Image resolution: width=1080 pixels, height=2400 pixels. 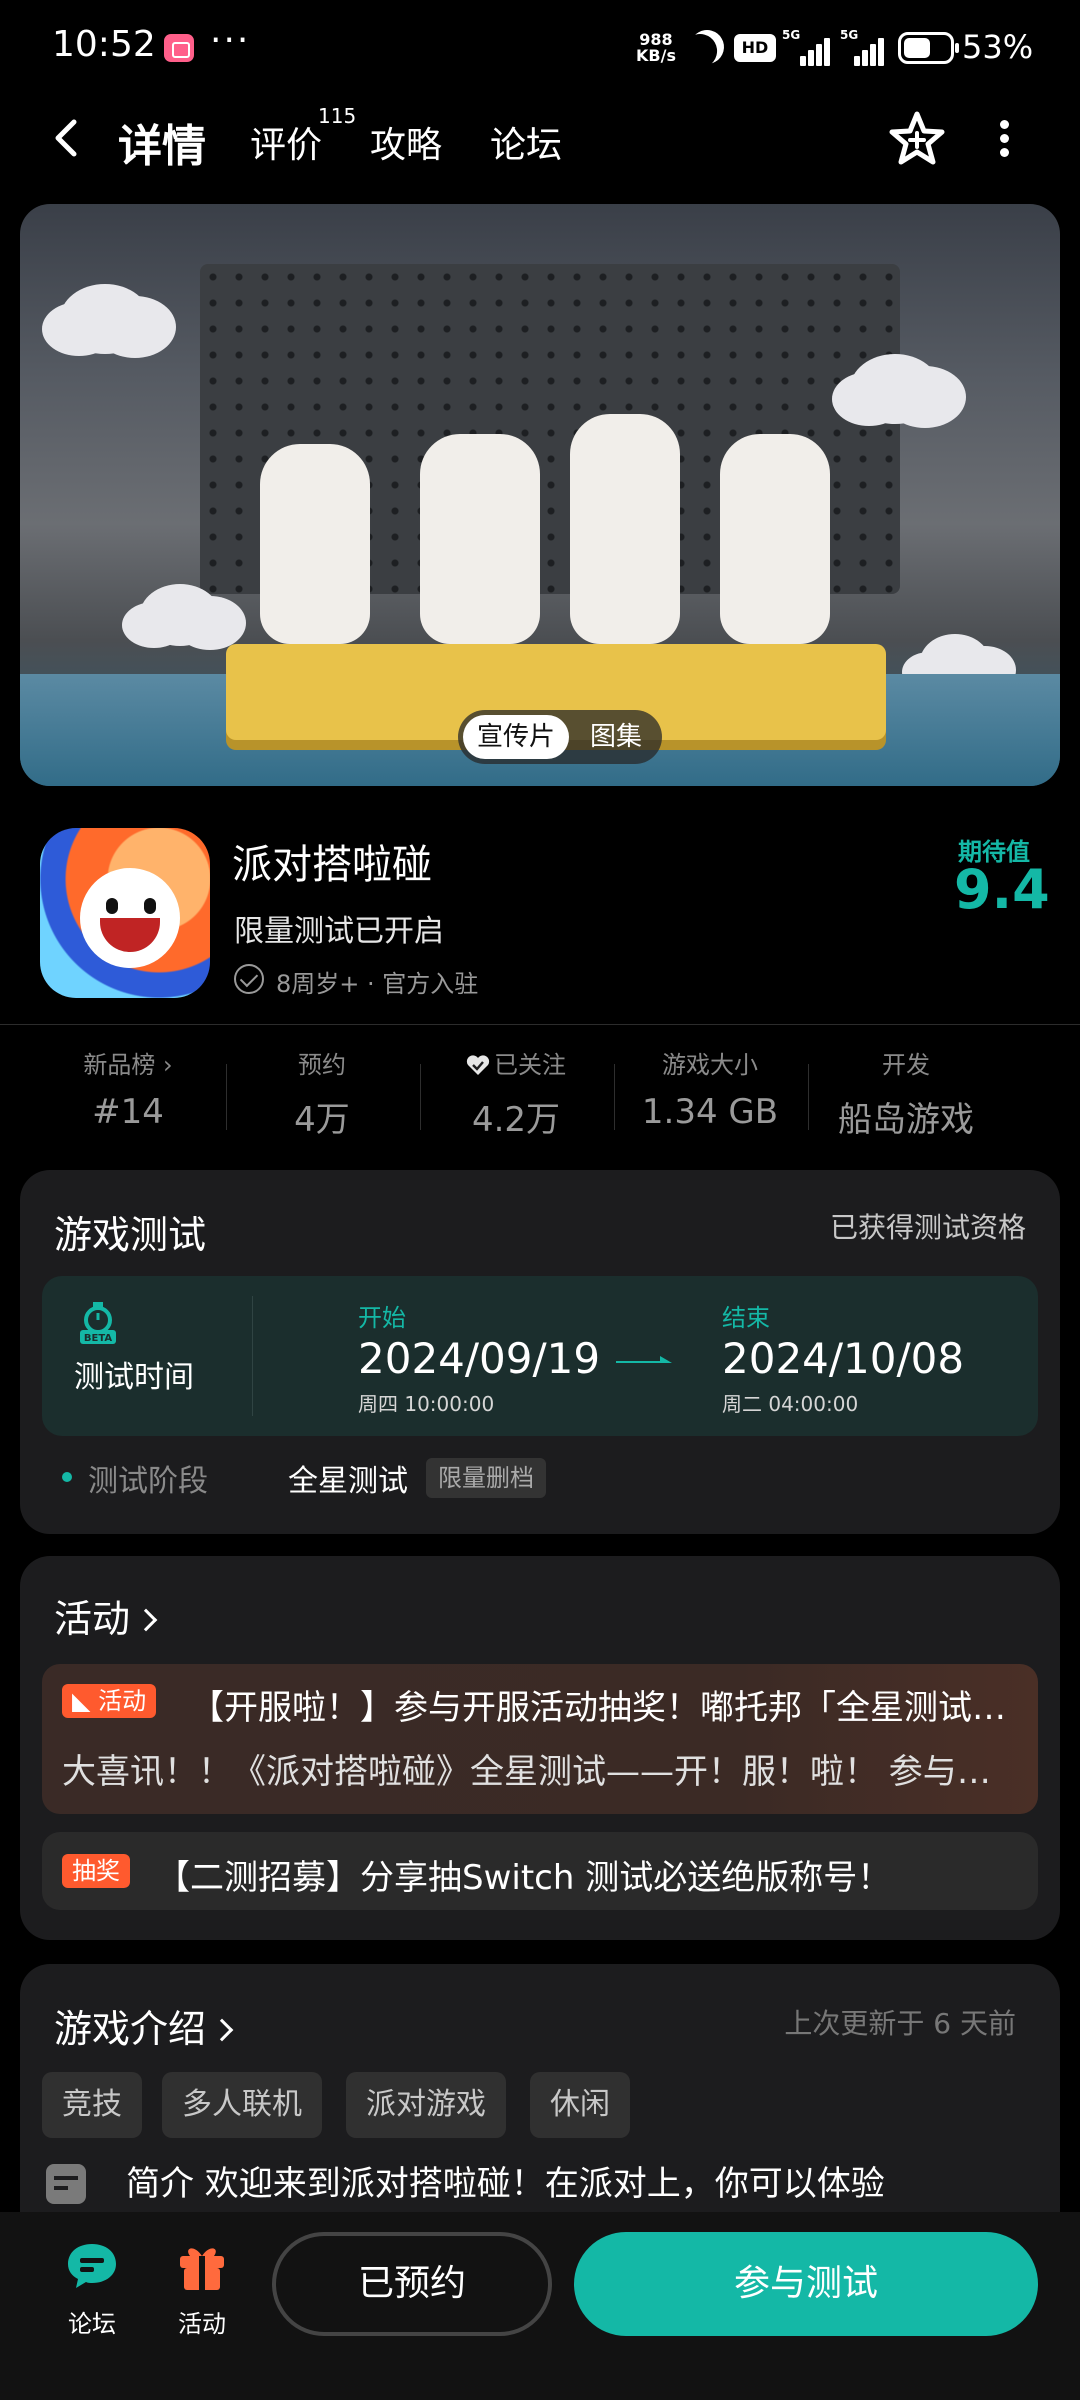 What do you see at coordinates (202, 2324) in the screenshot?
I see `activity-label: 活动` at bounding box center [202, 2324].